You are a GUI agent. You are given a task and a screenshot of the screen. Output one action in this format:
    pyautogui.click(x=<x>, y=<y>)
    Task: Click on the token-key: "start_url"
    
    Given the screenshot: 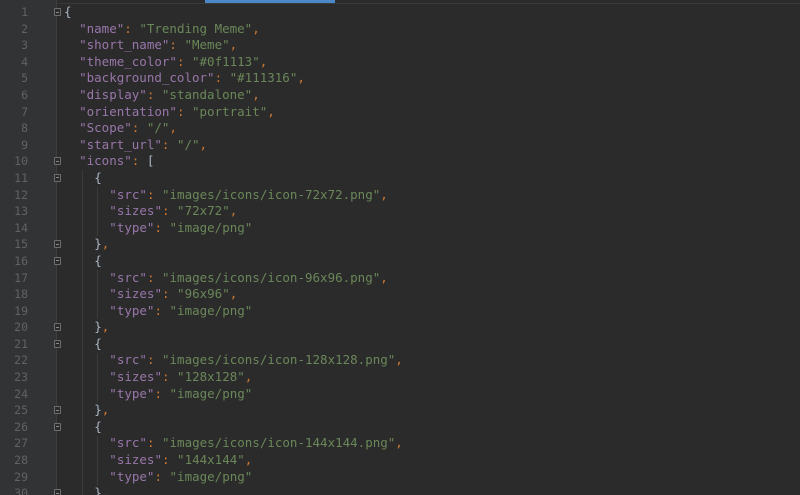 What is the action you would take?
    pyautogui.click(x=120, y=144)
    